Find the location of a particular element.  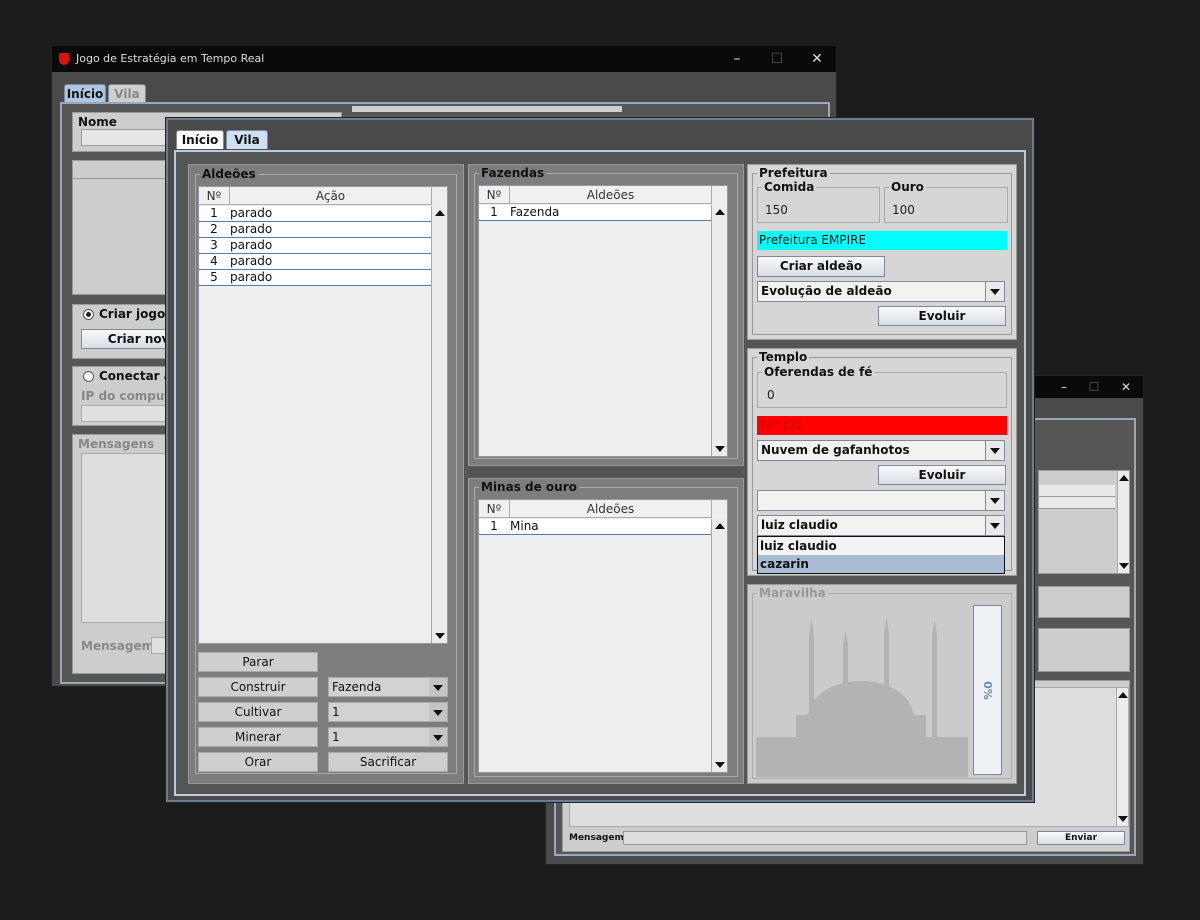

col-acao-header: Ação is located at coordinates (331, 196).